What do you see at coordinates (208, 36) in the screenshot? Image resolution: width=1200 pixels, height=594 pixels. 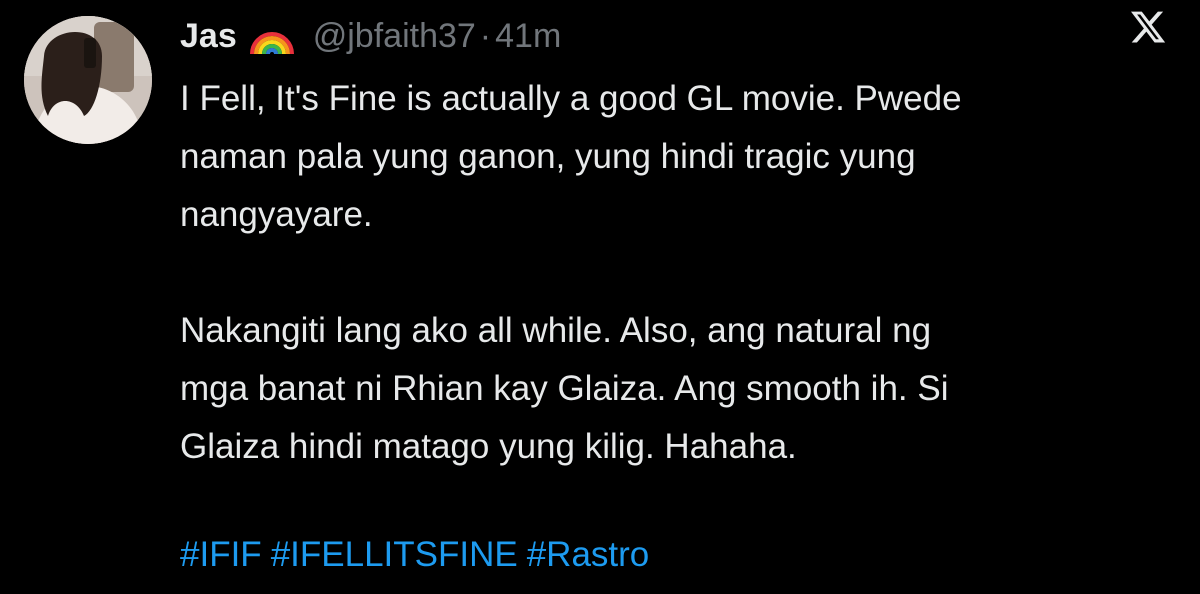 I see `author-name: Jas` at bounding box center [208, 36].